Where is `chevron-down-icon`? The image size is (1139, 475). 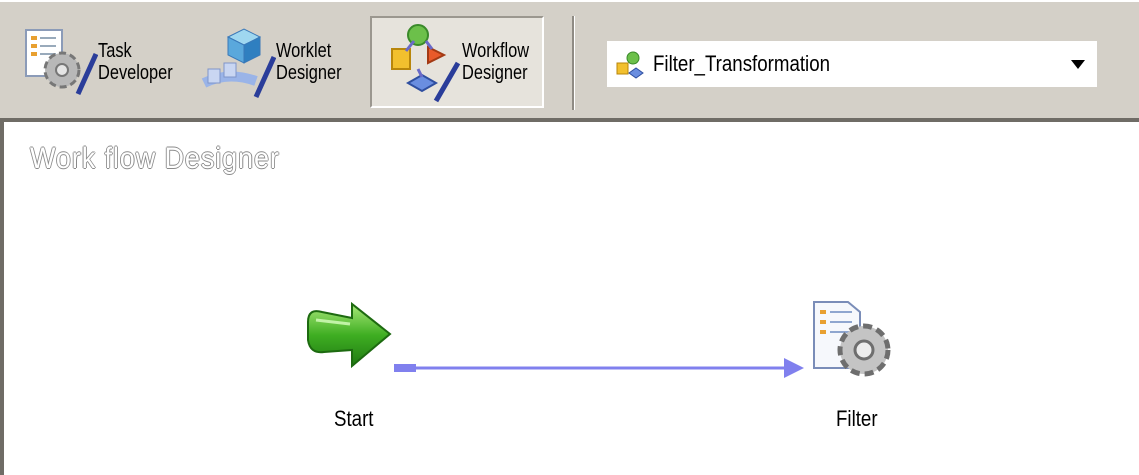 chevron-down-icon is located at coordinates (1078, 64).